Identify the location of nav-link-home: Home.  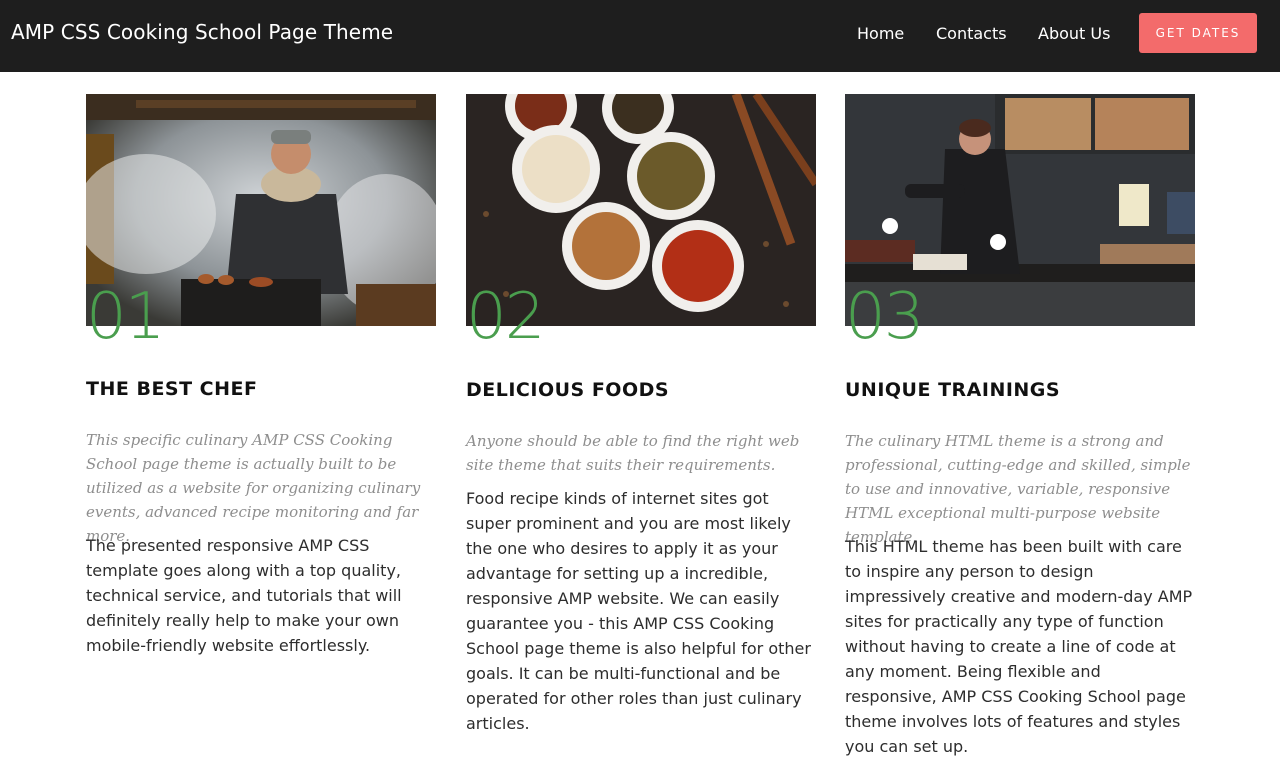
(880, 33).